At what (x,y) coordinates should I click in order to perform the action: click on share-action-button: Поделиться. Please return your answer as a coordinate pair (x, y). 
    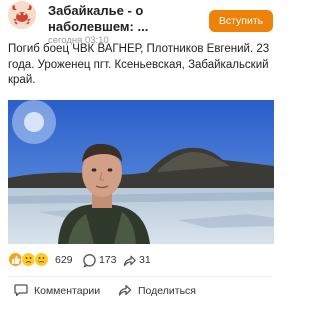
    Looking at the image, I should click on (168, 291).